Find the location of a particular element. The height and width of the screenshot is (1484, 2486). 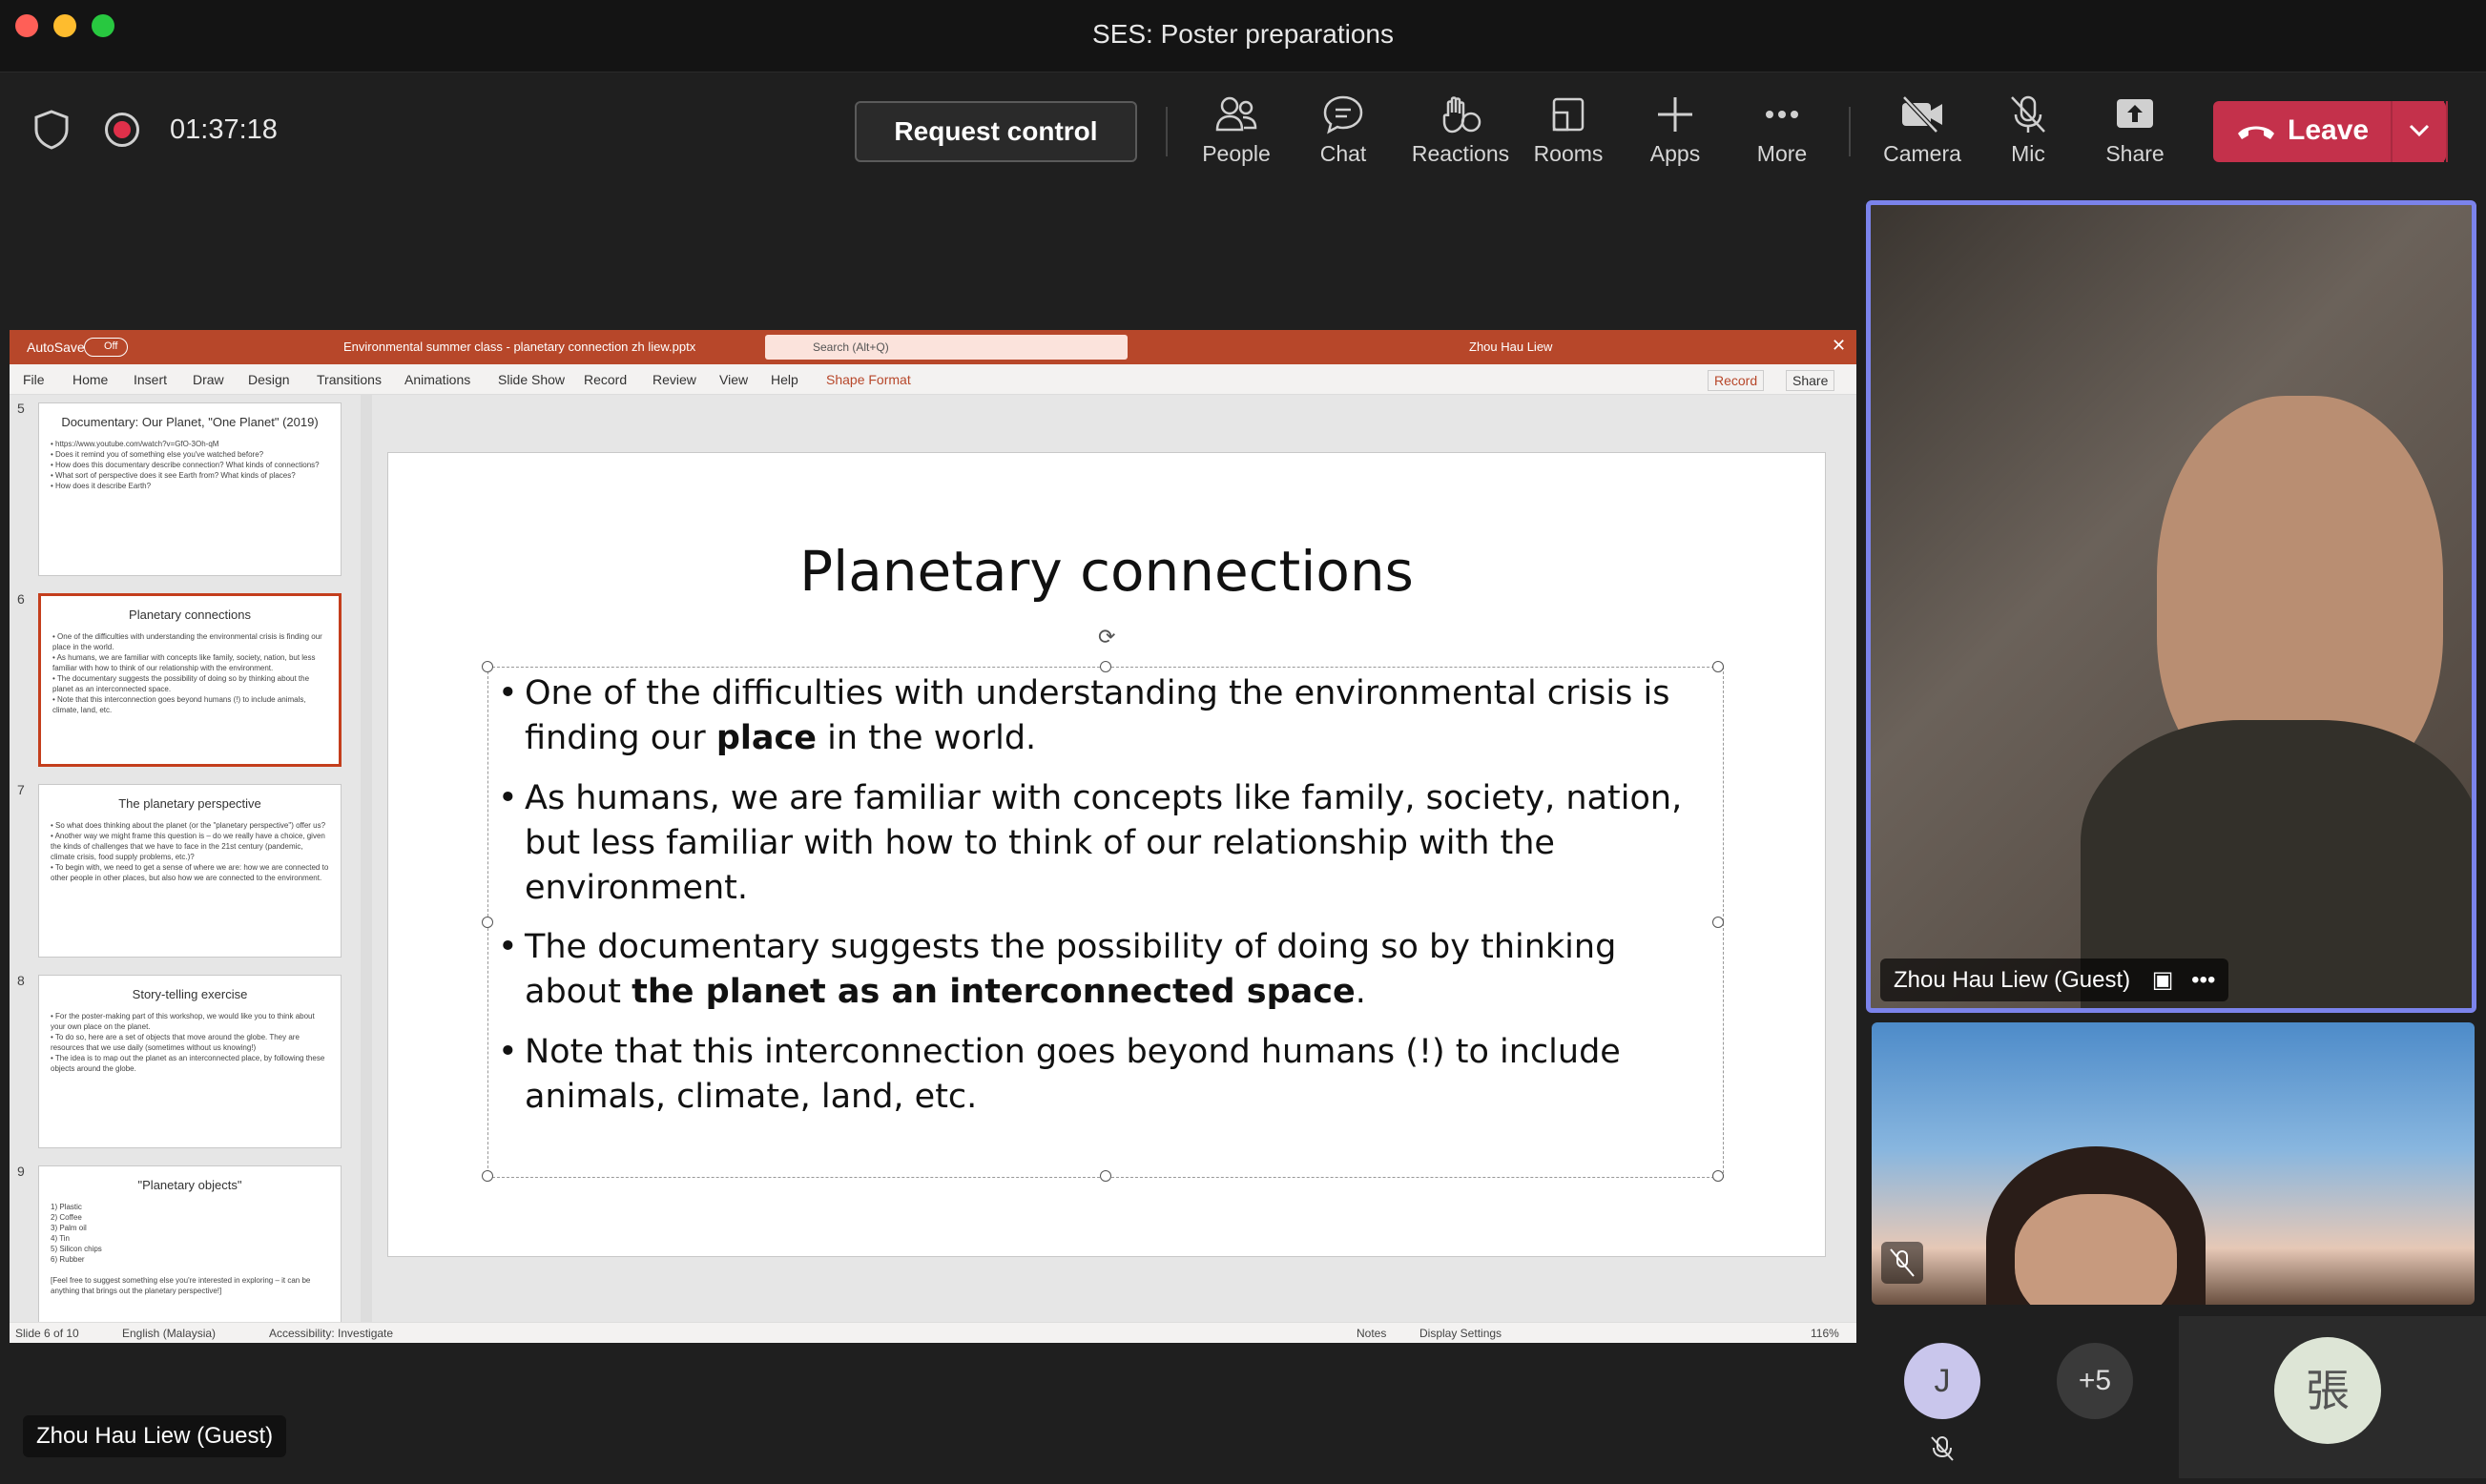

status-notes-button: Notes is located at coordinates (1371, 1333).